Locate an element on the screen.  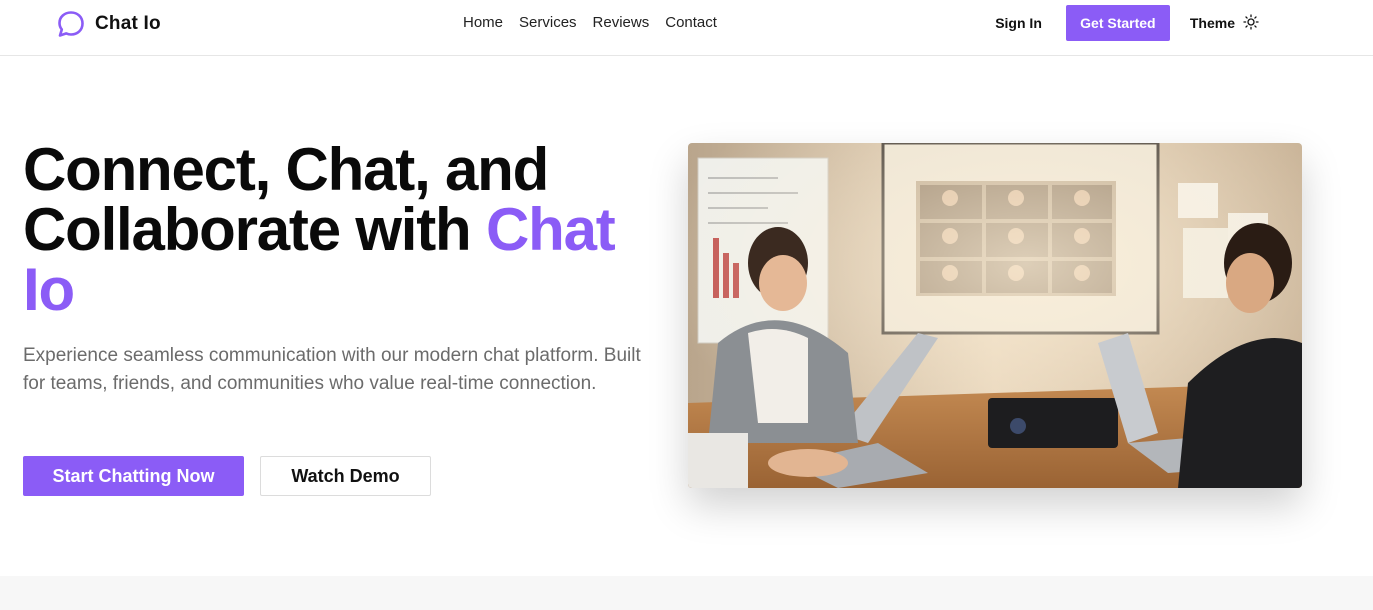
brand-logo-link: Chat Io is located at coordinates (108, 24).